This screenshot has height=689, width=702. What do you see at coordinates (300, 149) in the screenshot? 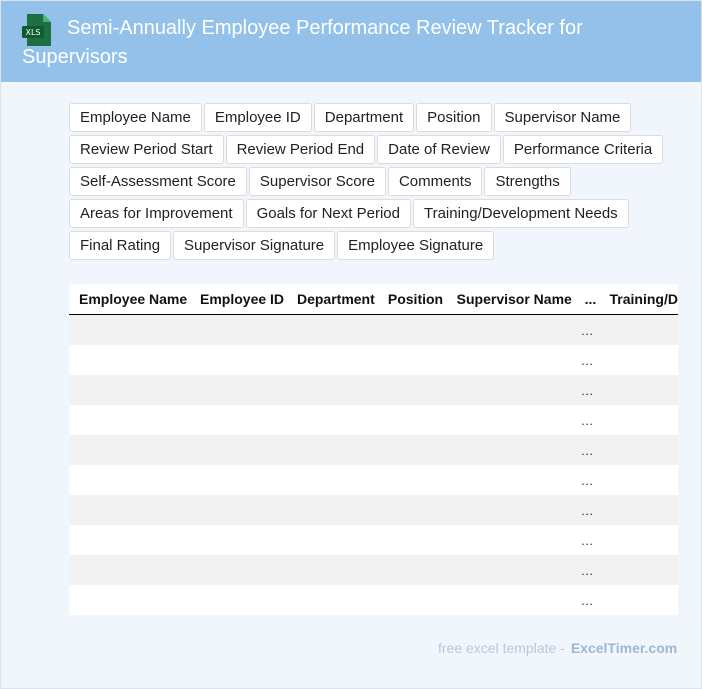
I see `field-chip: Review Period End` at bounding box center [300, 149].